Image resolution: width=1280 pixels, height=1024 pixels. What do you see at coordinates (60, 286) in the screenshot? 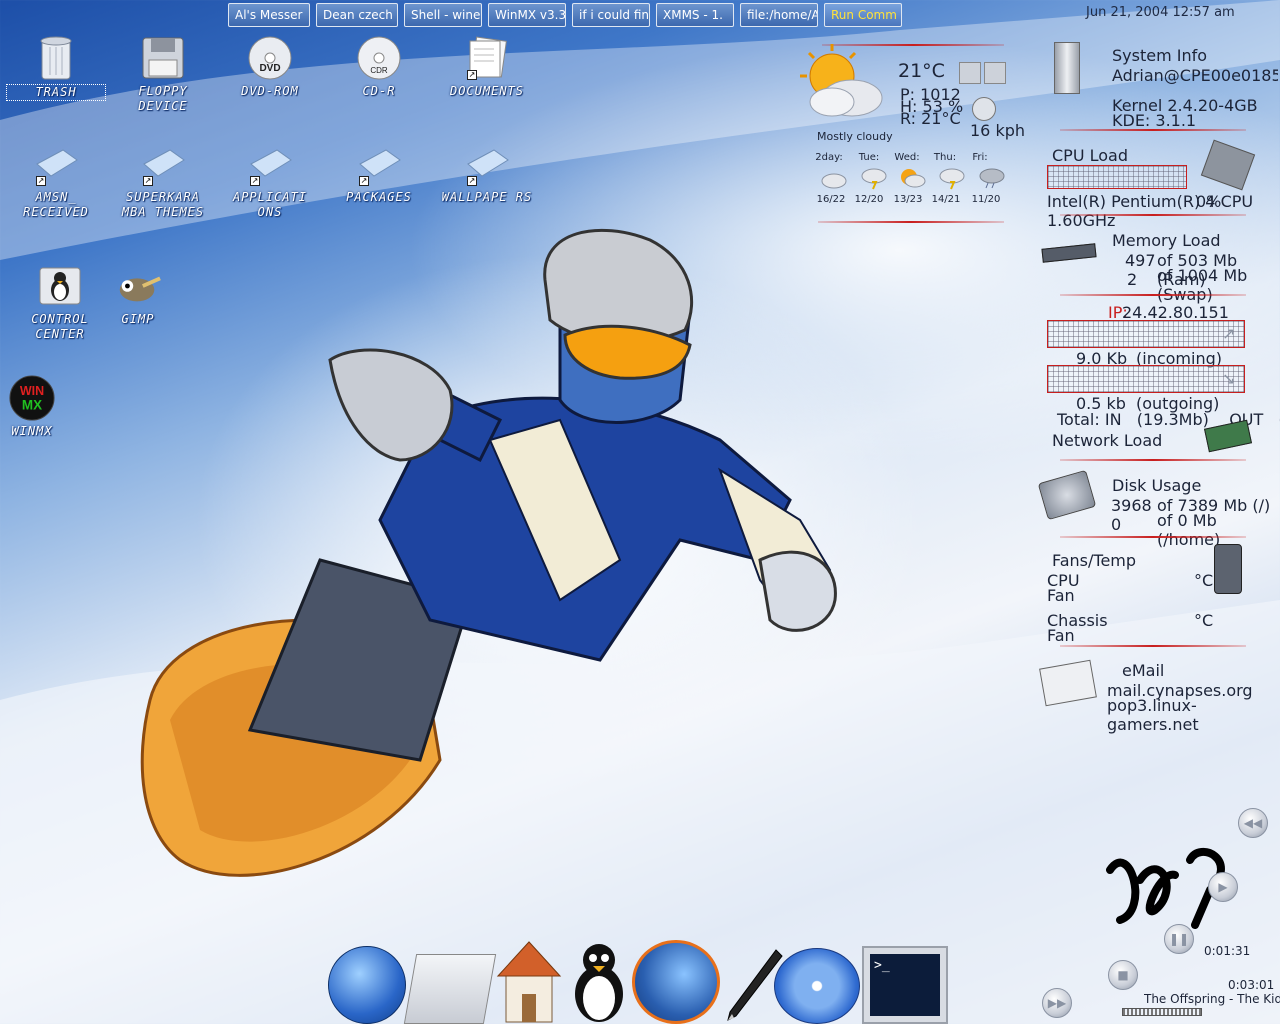
I see `tux-control-center-icon` at bounding box center [60, 286].